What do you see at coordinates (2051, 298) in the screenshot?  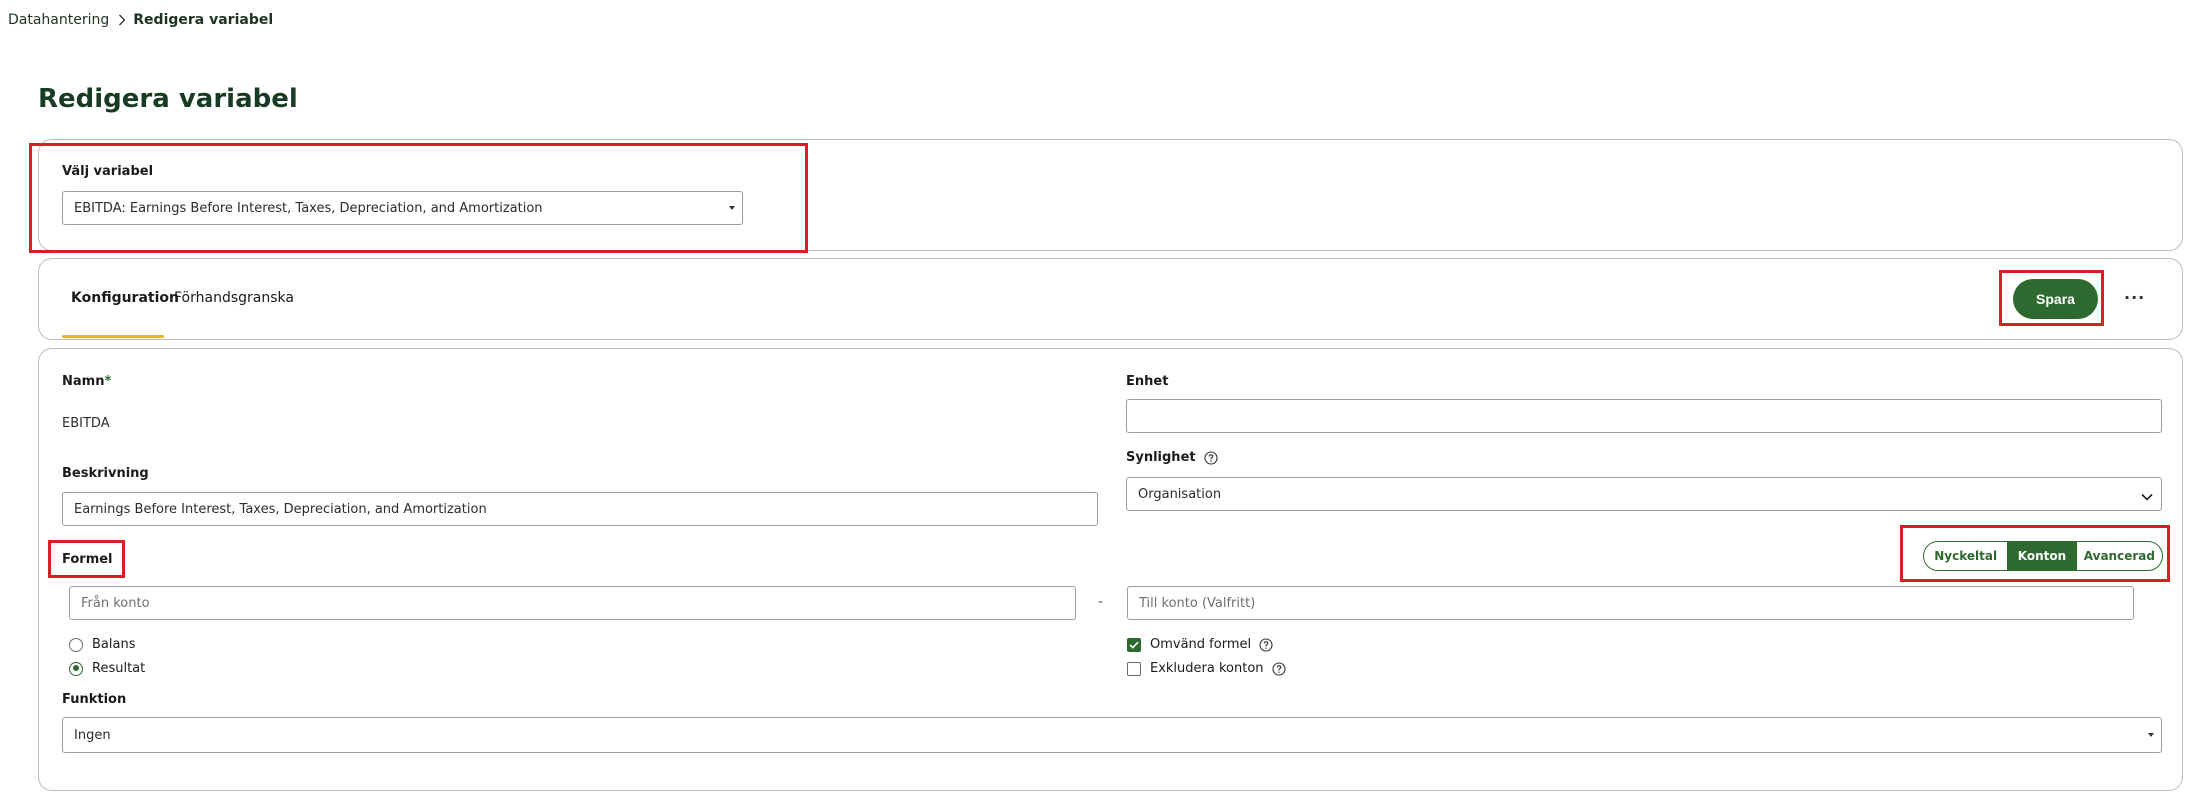 I see `annotation-box-save` at bounding box center [2051, 298].